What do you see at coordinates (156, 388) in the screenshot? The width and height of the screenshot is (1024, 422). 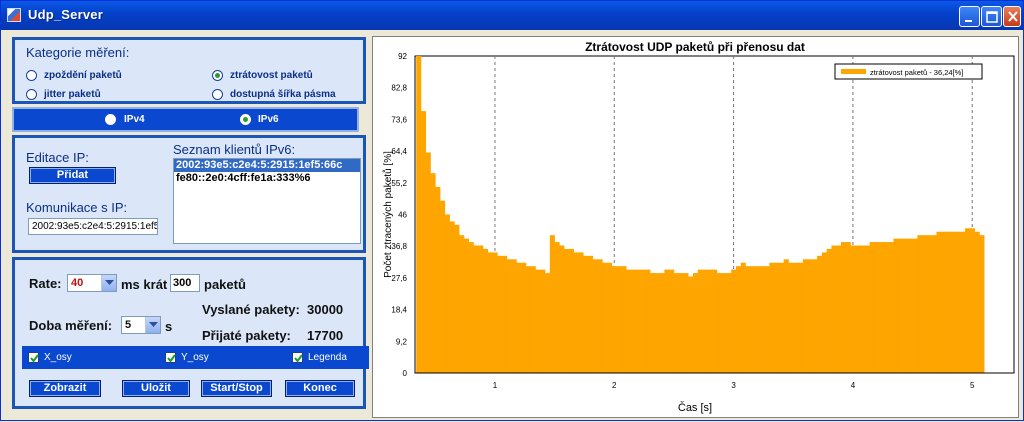 I see `save-button: Uložit` at bounding box center [156, 388].